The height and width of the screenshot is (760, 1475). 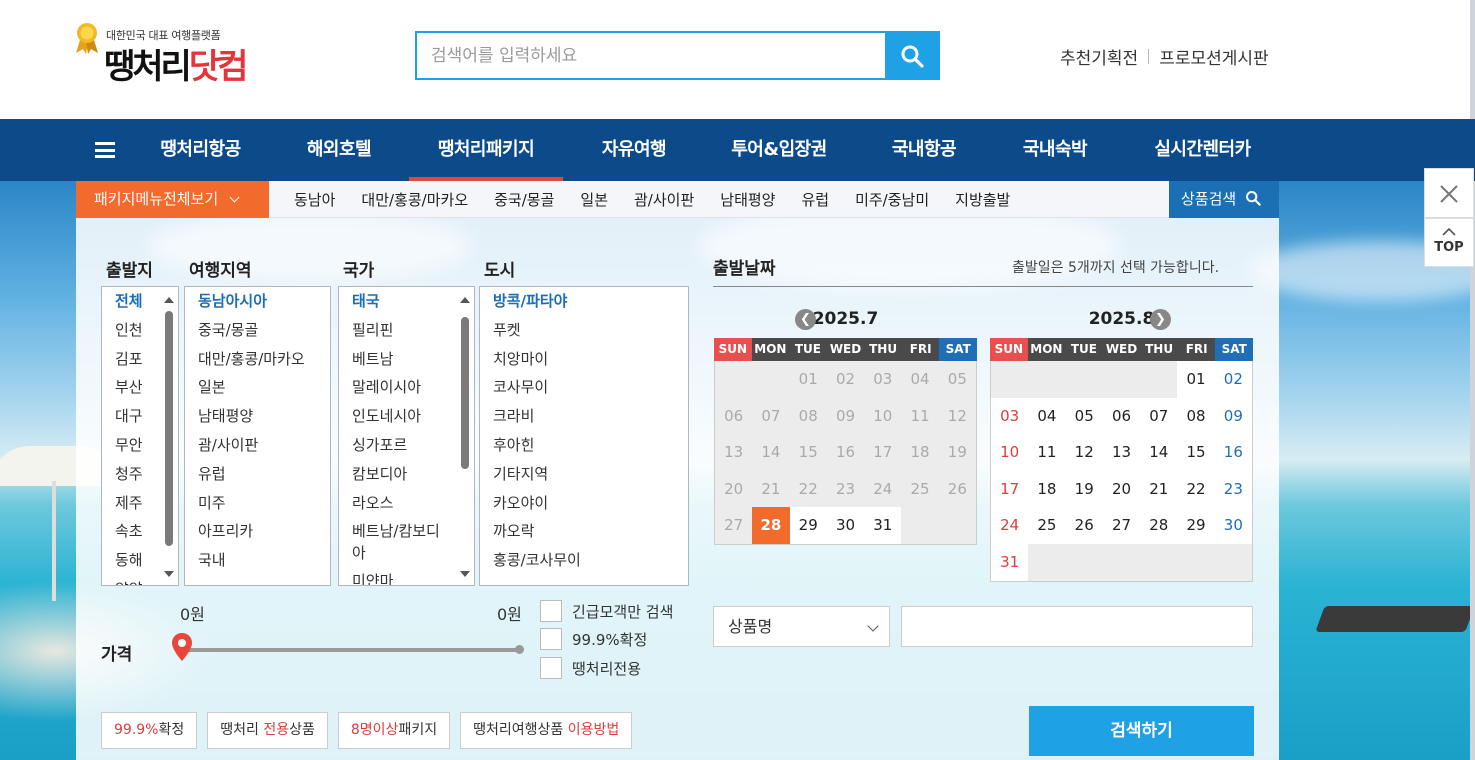 What do you see at coordinates (606, 611) in the screenshot?
I see `urgent-only-checkbox: 긴급모객만 검색` at bounding box center [606, 611].